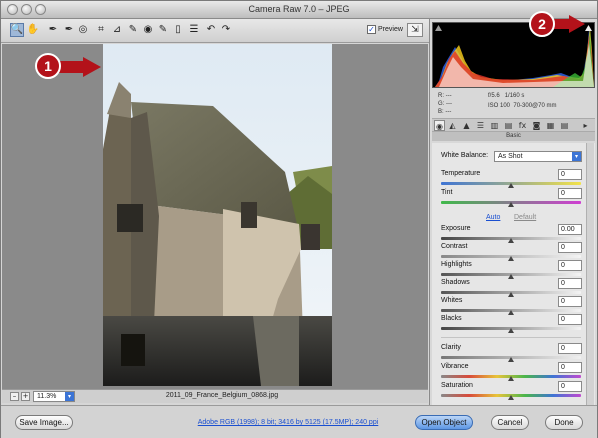 The width and height of the screenshot is (598, 438). Describe the element at coordinates (451, 347) in the screenshot. I see `clarity-label: Clarity` at that location.